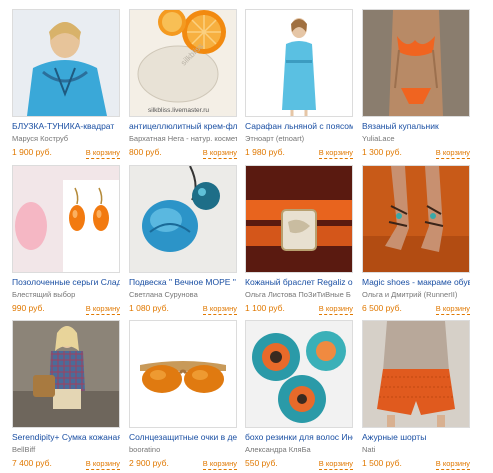 Image resolution: width=493 pixels, height=473 pixels. Describe the element at coordinates (66, 126) in the screenshot. I see `product-title: БЛУЗКА-ТУНИКА-квадрат` at that location.